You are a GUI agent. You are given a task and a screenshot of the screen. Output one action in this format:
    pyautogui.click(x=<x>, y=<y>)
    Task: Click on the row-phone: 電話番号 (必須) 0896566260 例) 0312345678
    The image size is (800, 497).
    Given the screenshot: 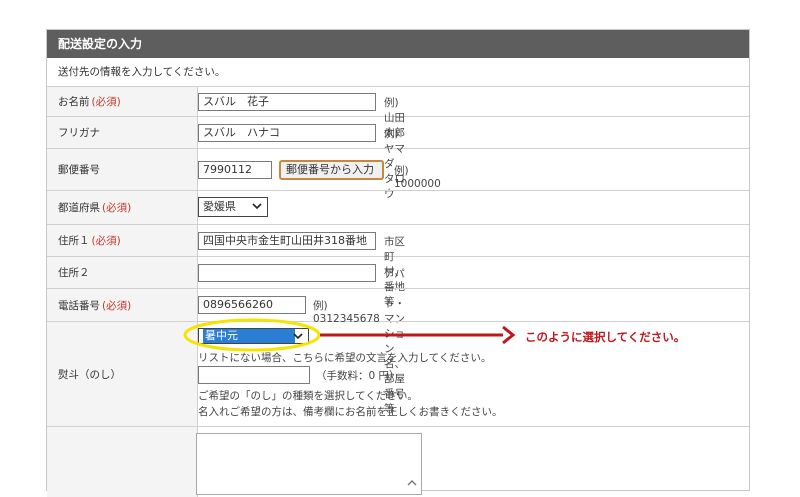 What is the action you would take?
    pyautogui.click(x=398, y=307)
    